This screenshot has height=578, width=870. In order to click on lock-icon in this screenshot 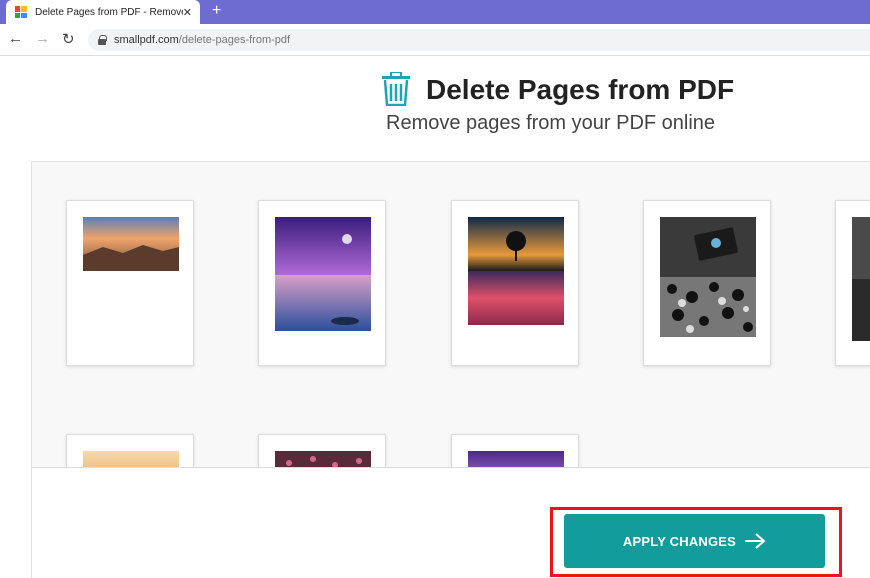, I will do `click(102, 40)`.